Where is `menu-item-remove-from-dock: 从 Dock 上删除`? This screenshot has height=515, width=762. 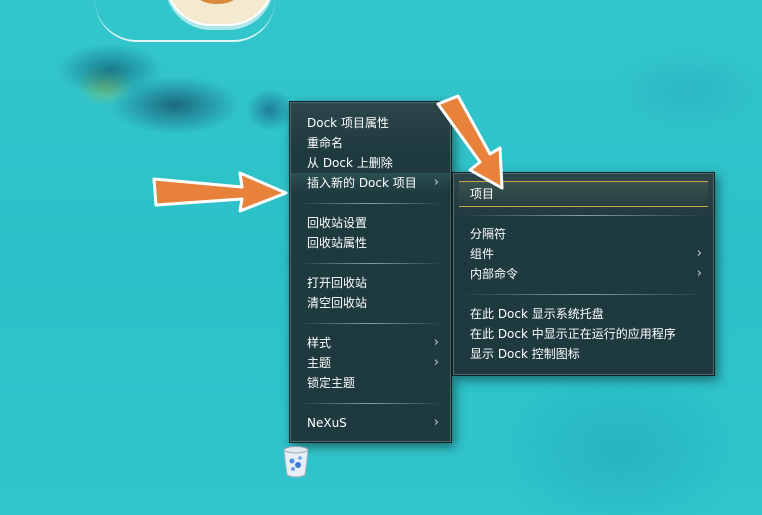 menu-item-remove-from-dock: 从 Dock 上删除 is located at coordinates (370, 163).